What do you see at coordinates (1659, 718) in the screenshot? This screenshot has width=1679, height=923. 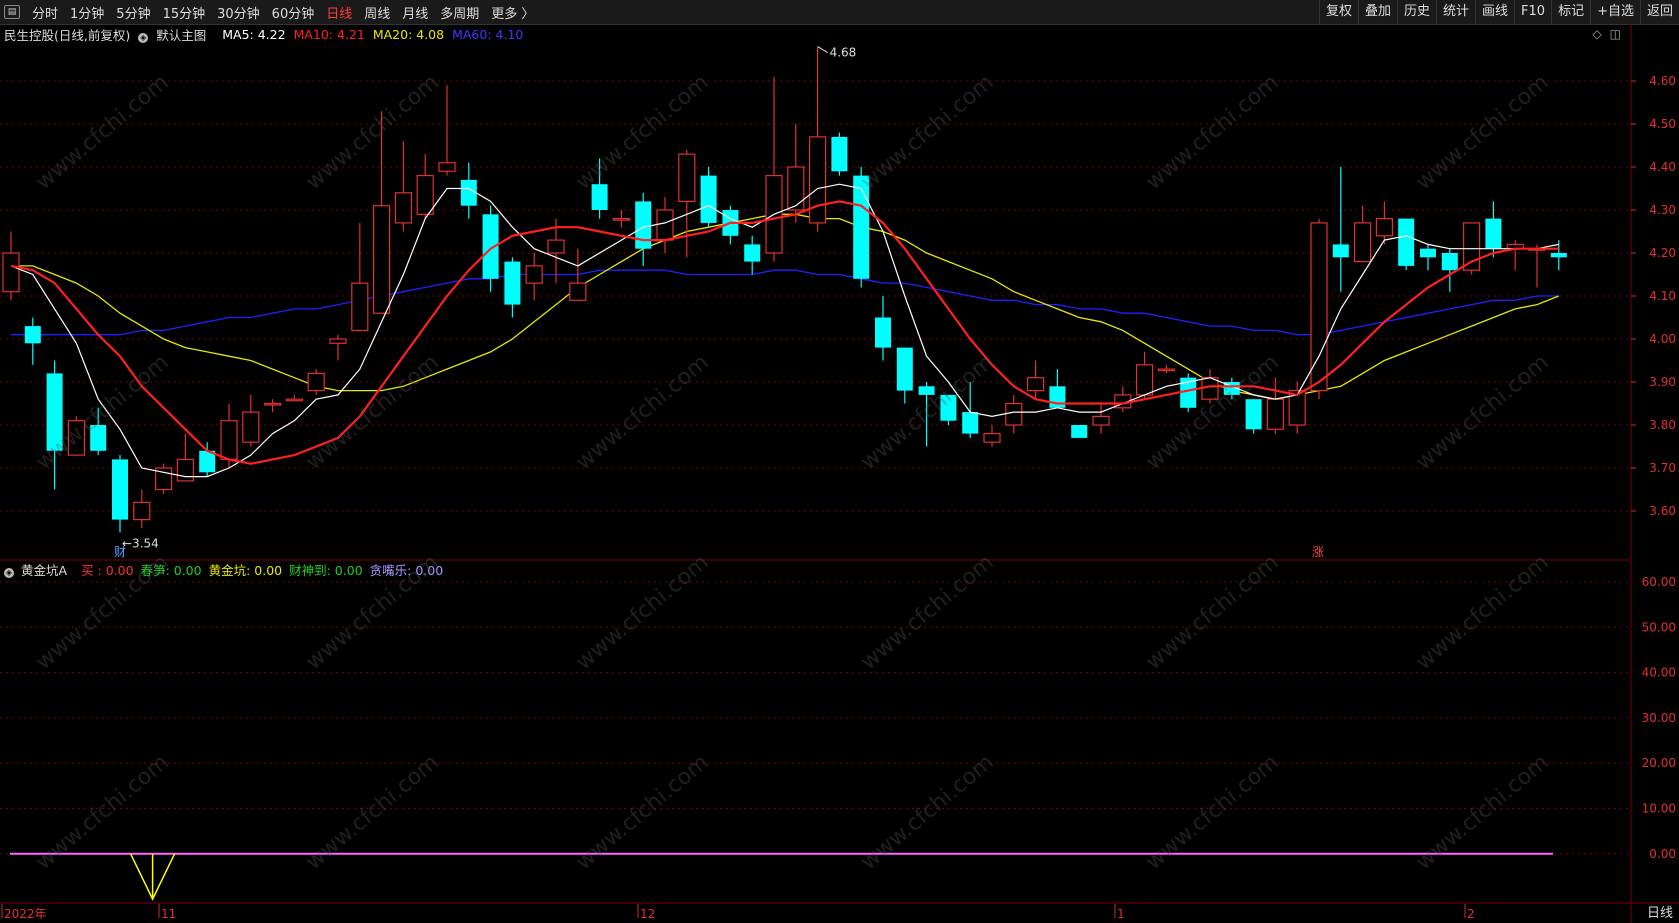 I see `indicator-tick-label: 30.00` at bounding box center [1659, 718].